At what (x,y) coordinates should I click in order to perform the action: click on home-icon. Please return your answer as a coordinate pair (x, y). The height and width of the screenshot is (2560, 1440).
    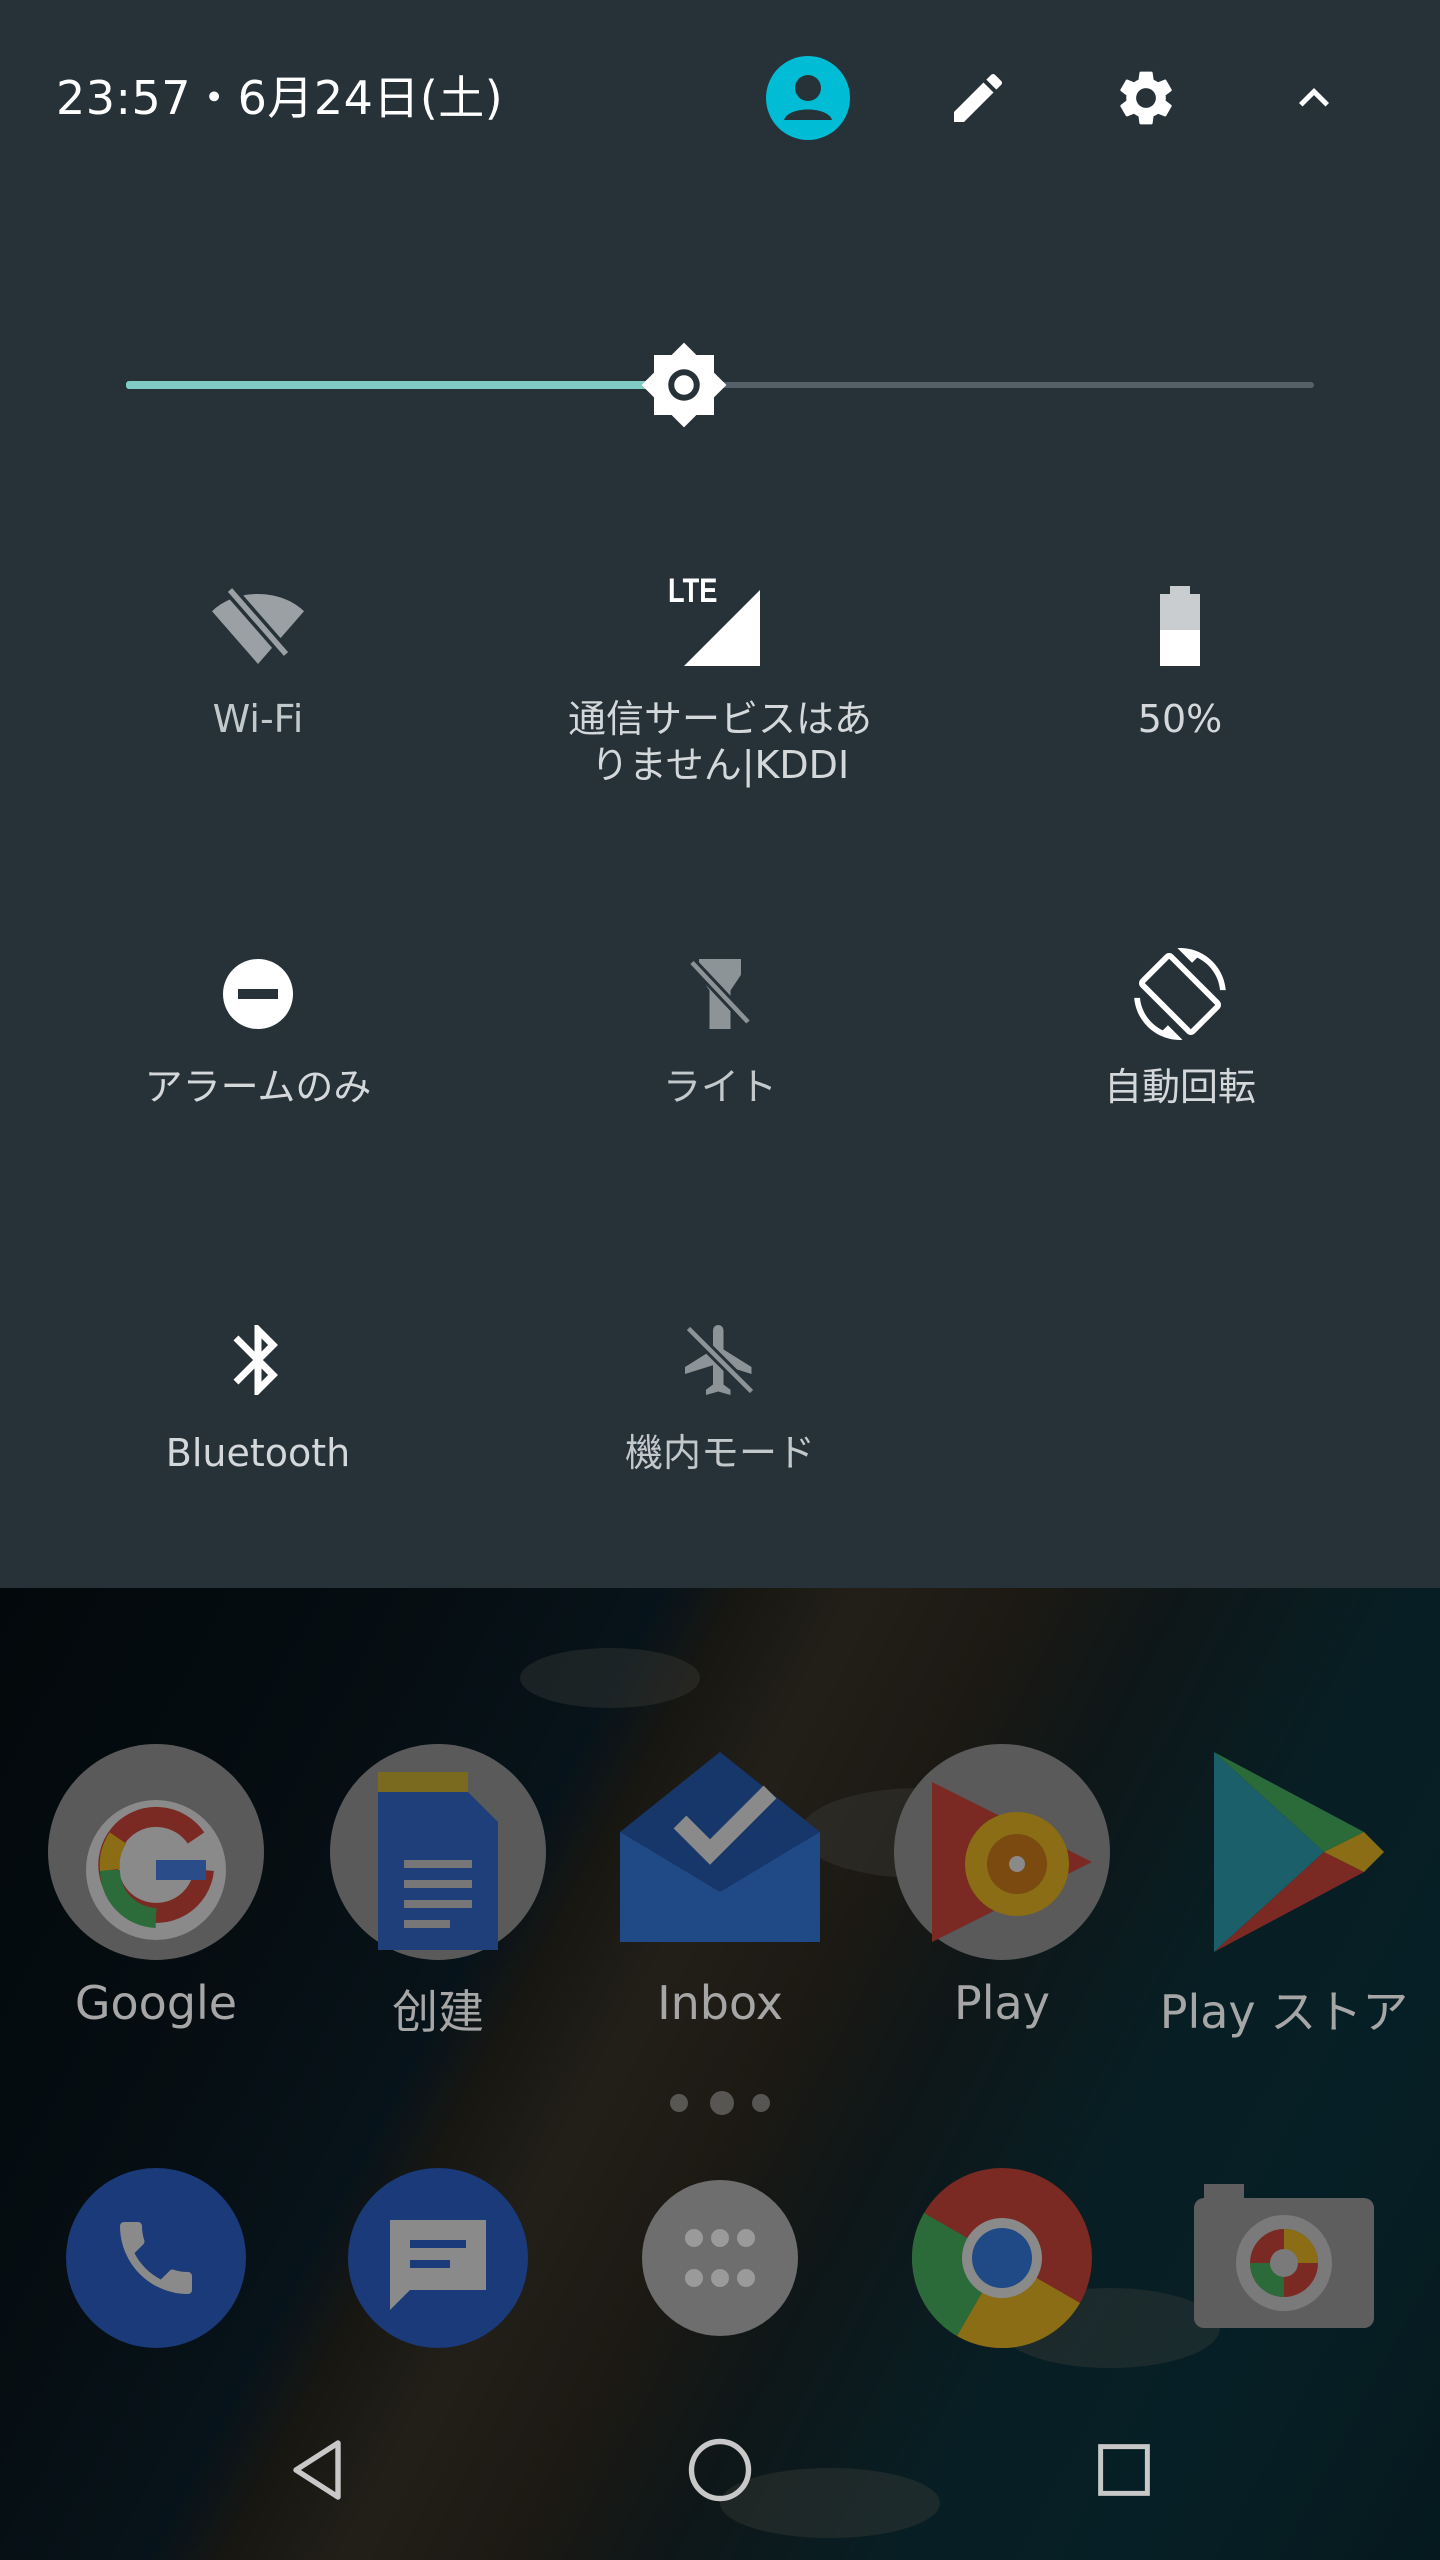
    Looking at the image, I should click on (720, 2470).